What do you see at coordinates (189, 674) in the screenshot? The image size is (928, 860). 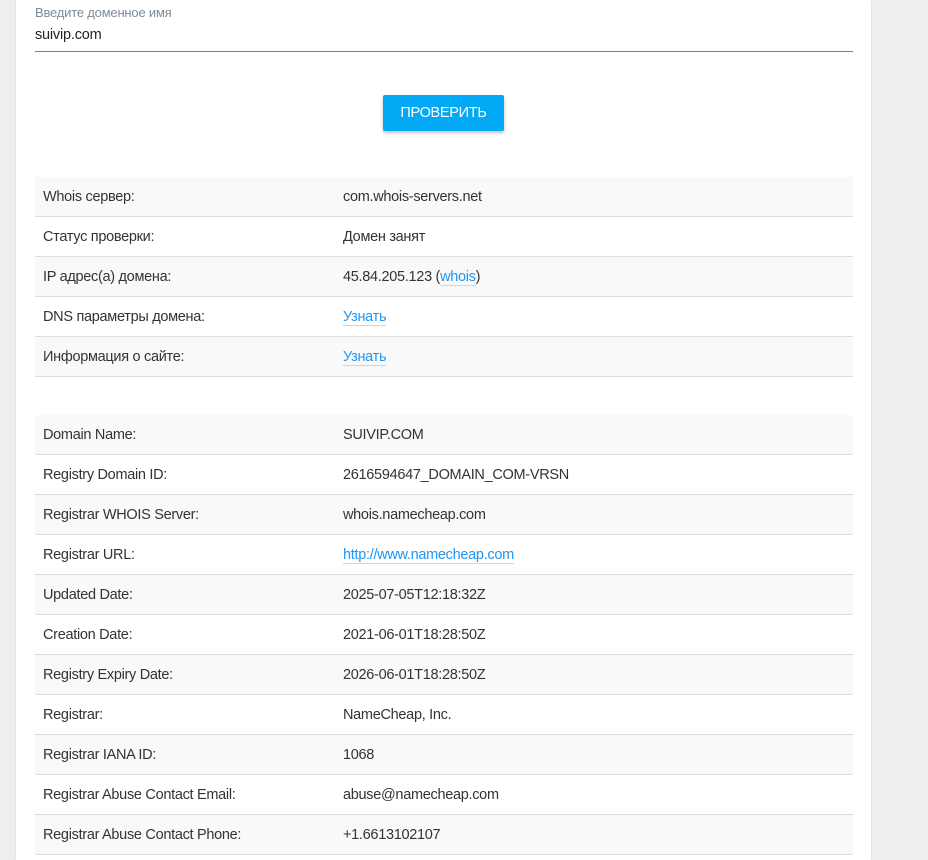 I see `row-key: Registry Expiry Date:` at bounding box center [189, 674].